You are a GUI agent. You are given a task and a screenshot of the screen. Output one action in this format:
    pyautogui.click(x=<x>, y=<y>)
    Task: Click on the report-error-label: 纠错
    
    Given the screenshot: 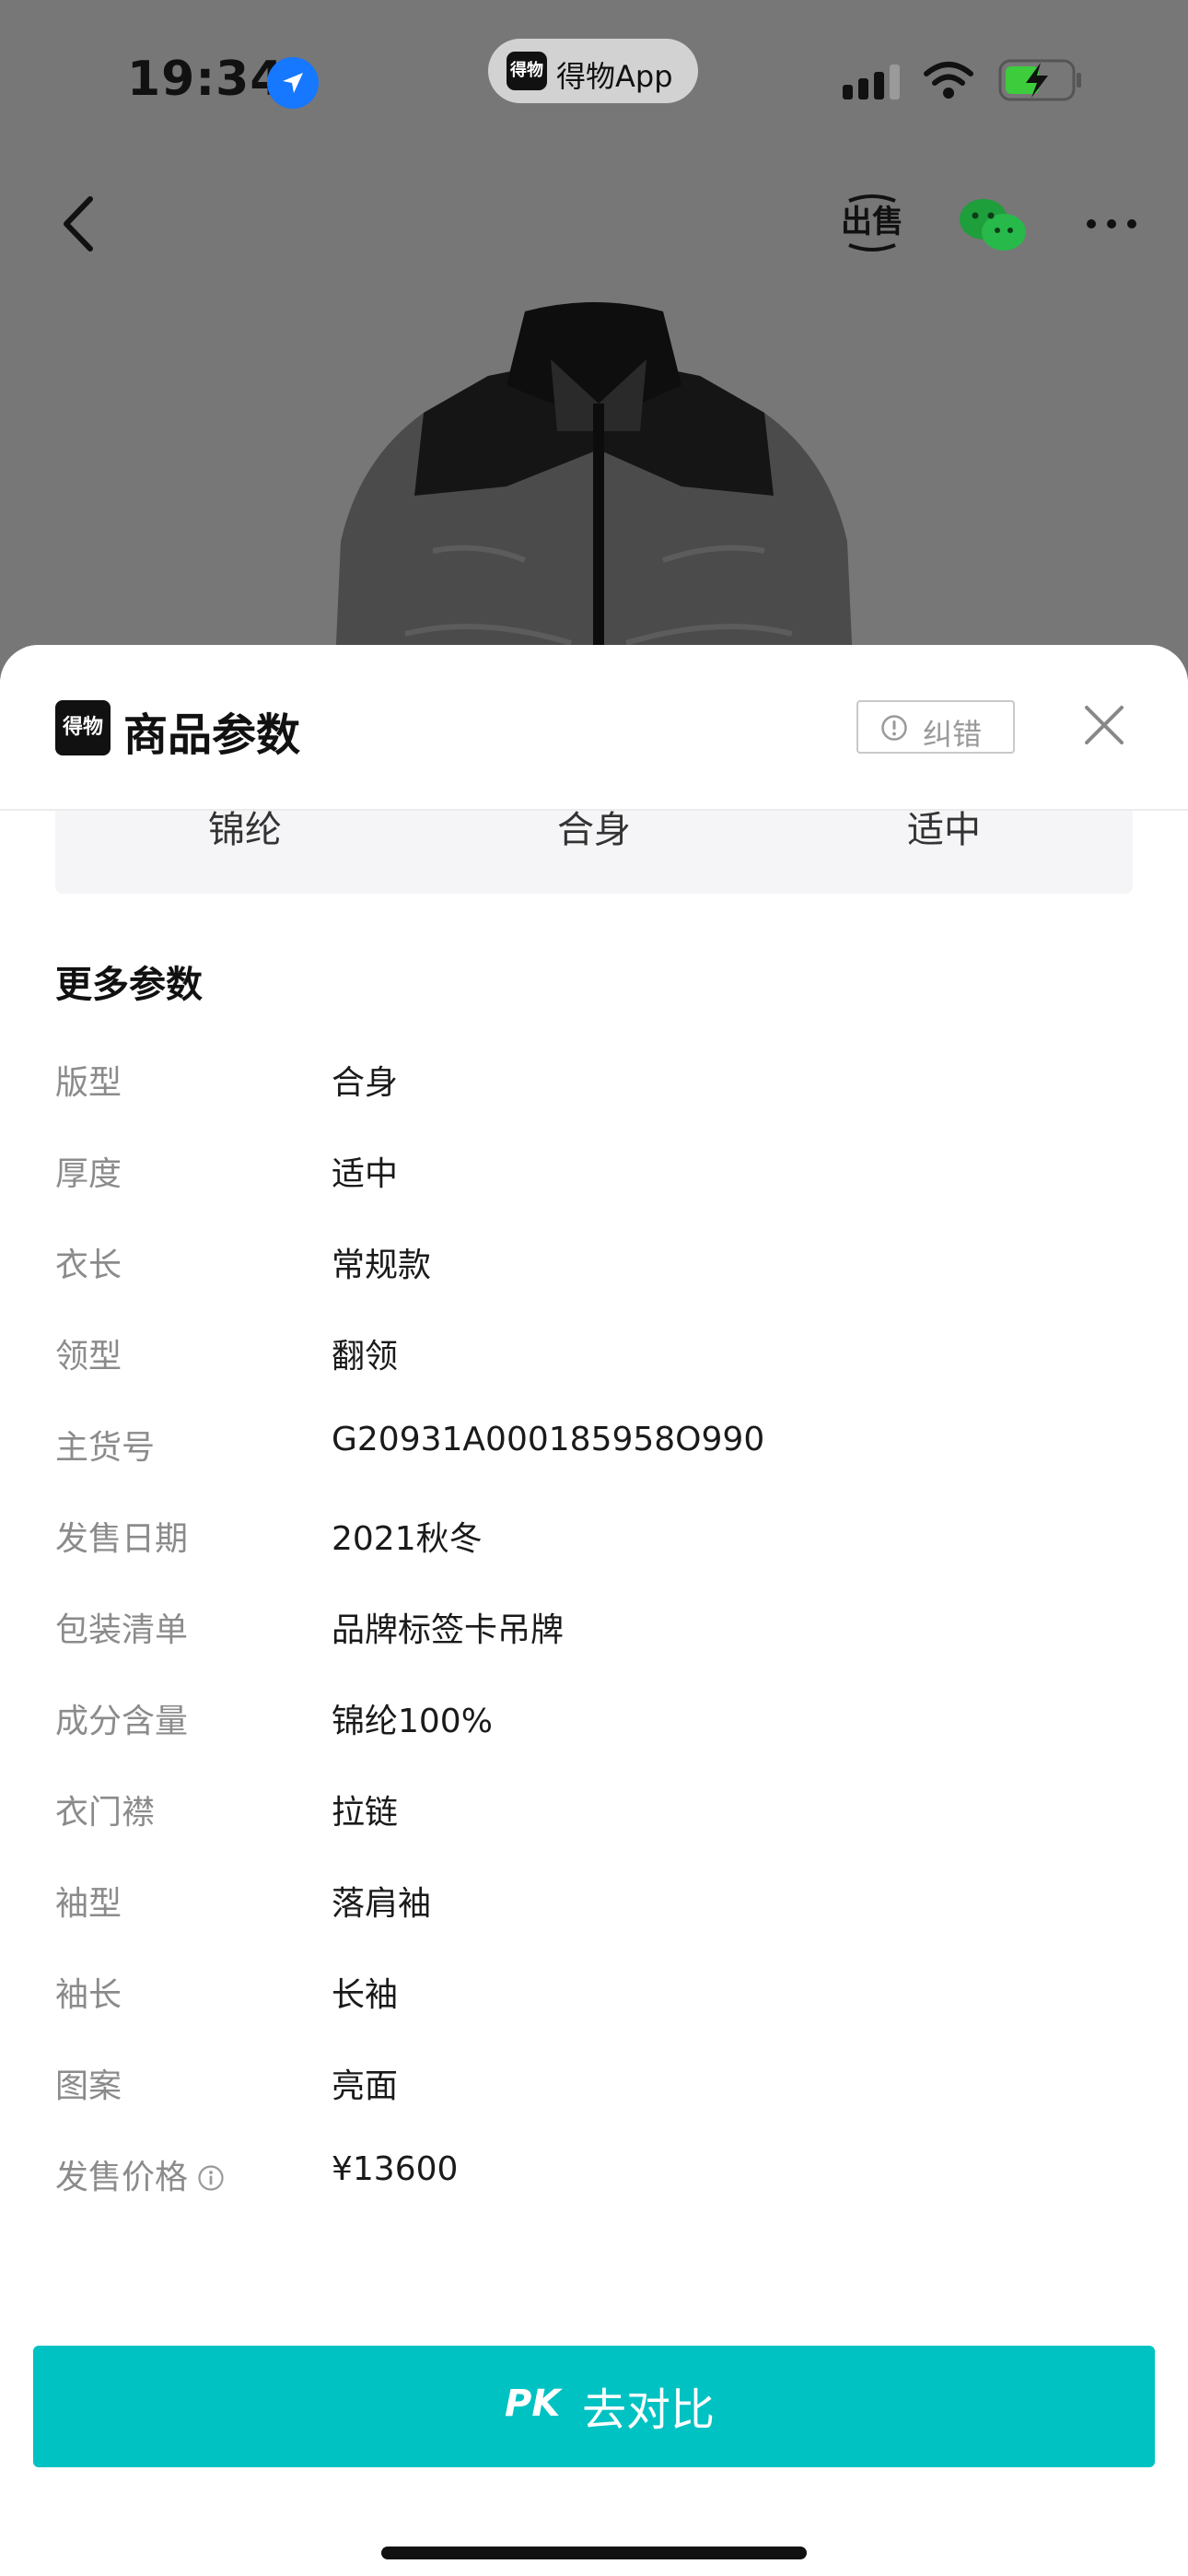 What is the action you would take?
    pyautogui.click(x=953, y=734)
    